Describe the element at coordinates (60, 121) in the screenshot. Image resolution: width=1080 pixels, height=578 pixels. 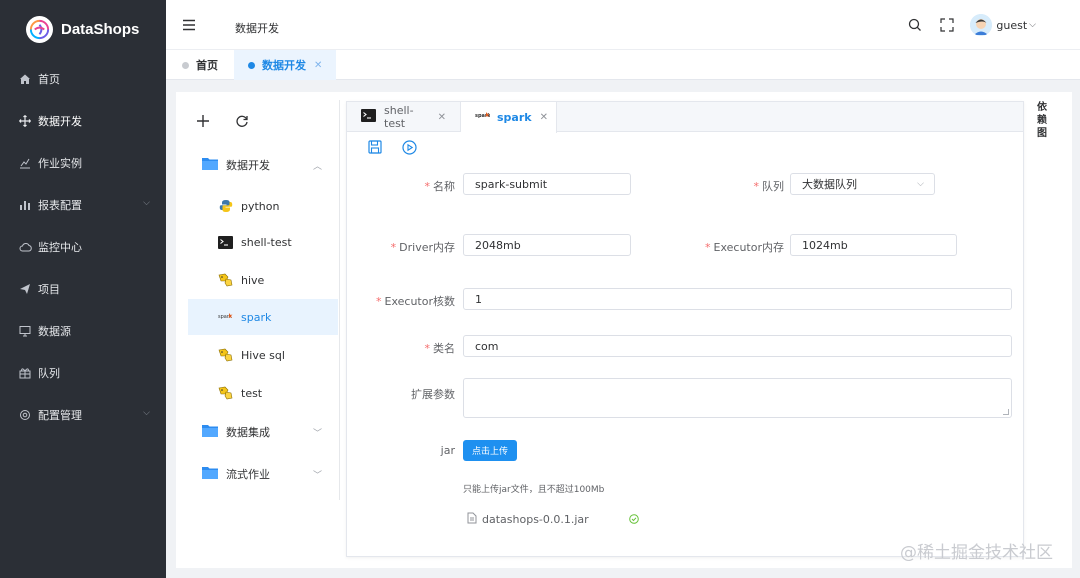
I see `sidebar-item-label: 数据开发` at that location.